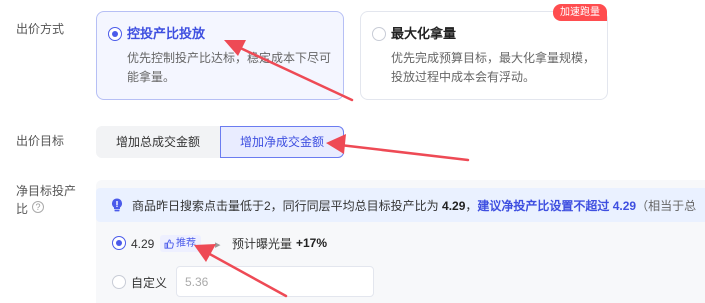 The height and width of the screenshot is (303, 705). Describe the element at coordinates (493, 67) in the screenshot. I see `option-desc-max-volume: 优先完成预算目标，最大化拿量规模， 投放过程中成本会有浮动。` at that location.